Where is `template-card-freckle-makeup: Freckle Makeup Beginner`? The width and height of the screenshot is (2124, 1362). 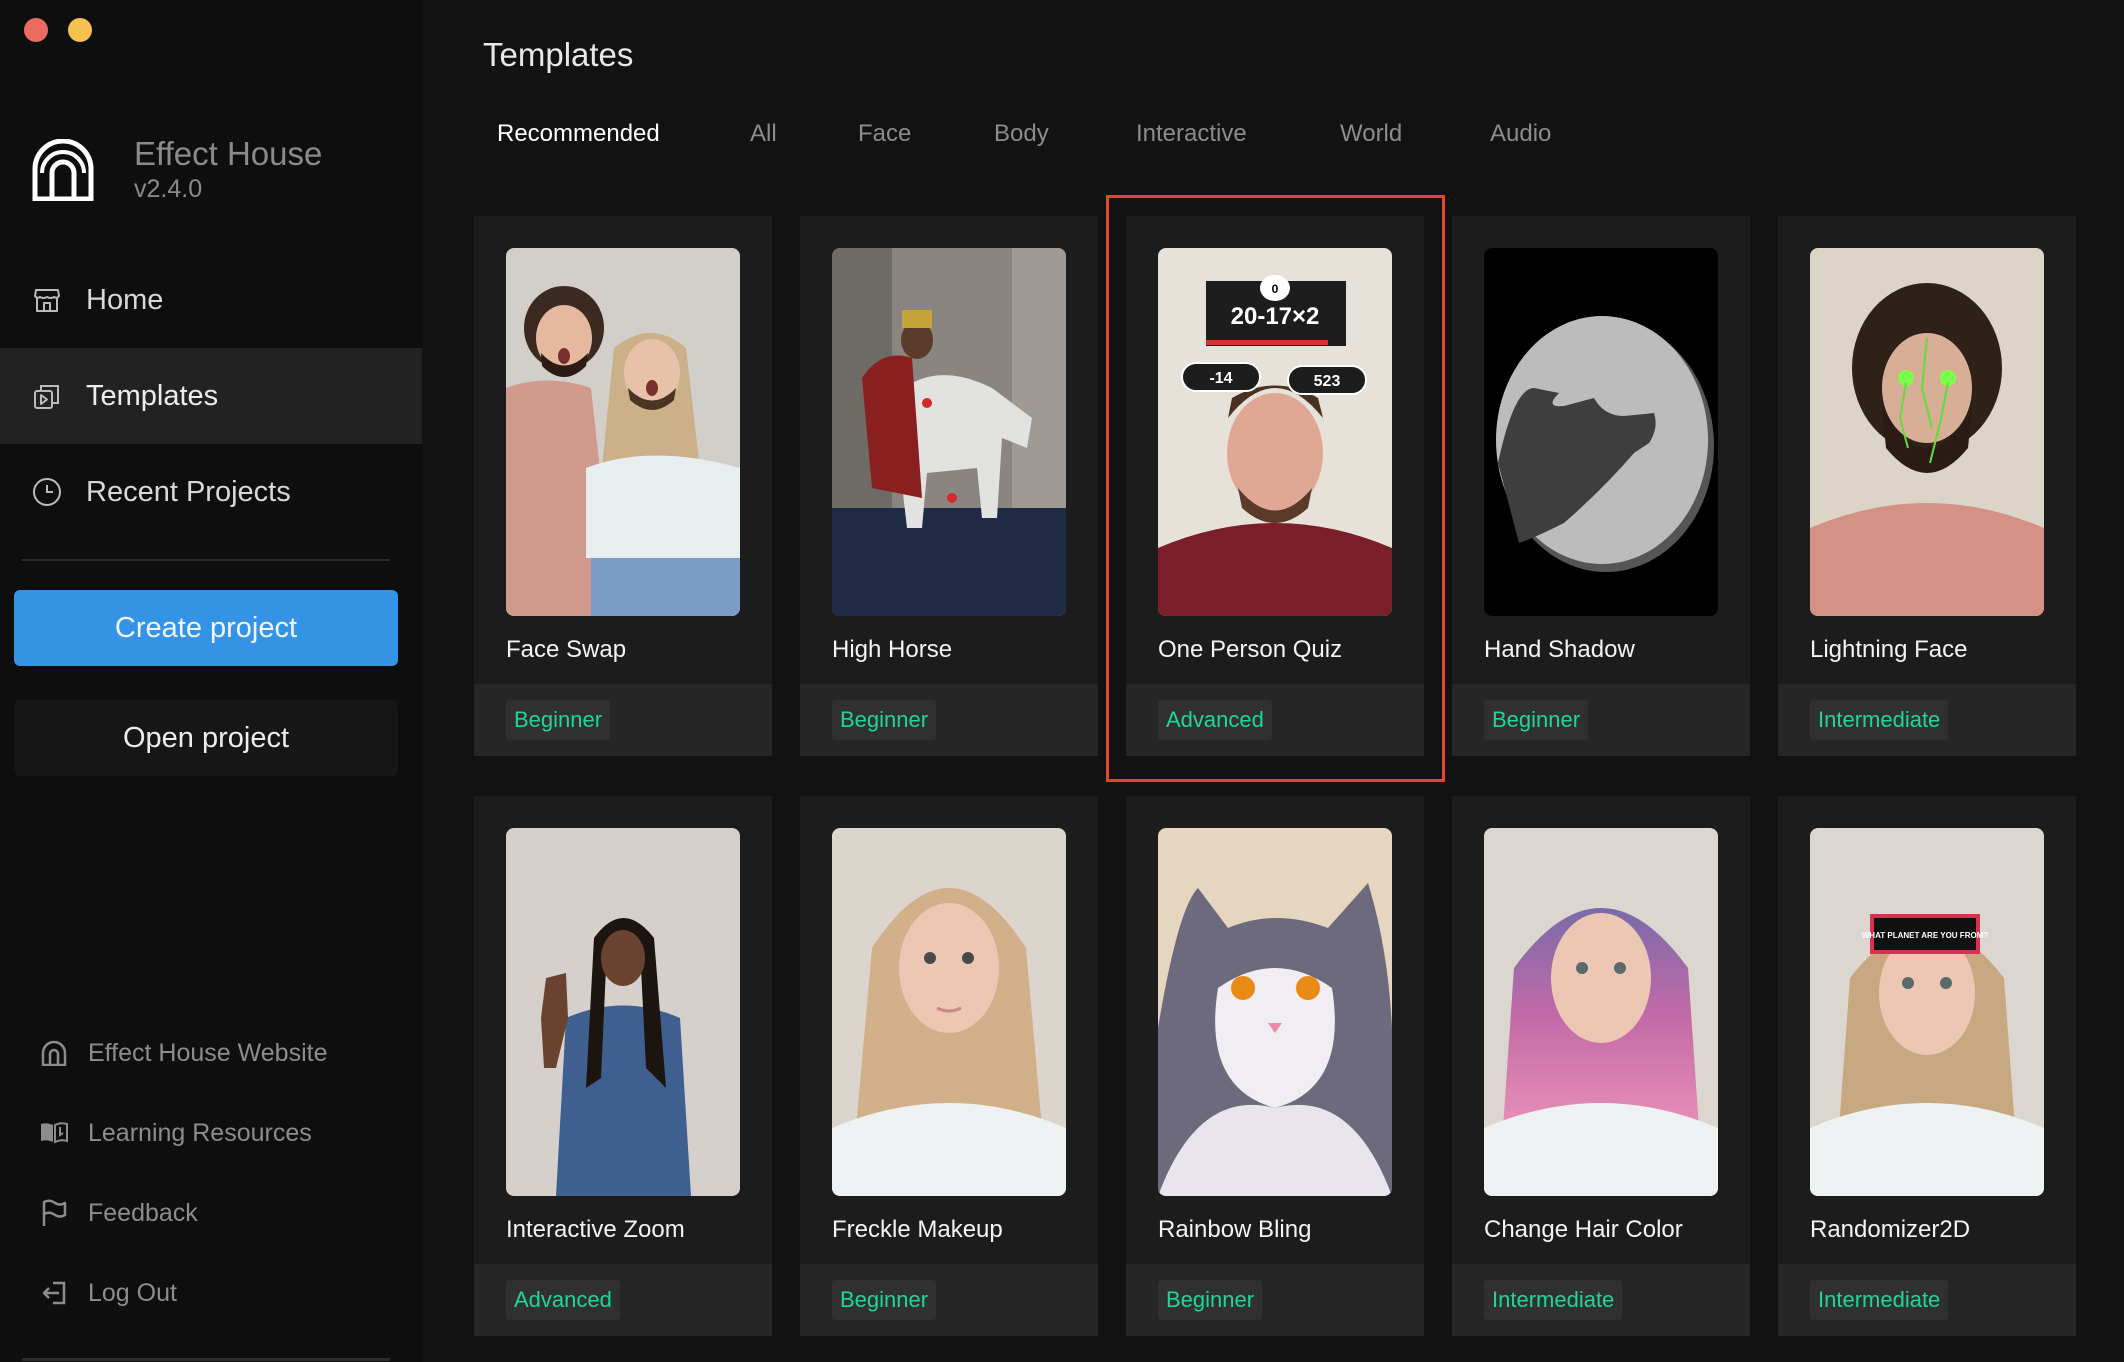 template-card-freckle-makeup: Freckle Makeup Beginner is located at coordinates (949, 1066).